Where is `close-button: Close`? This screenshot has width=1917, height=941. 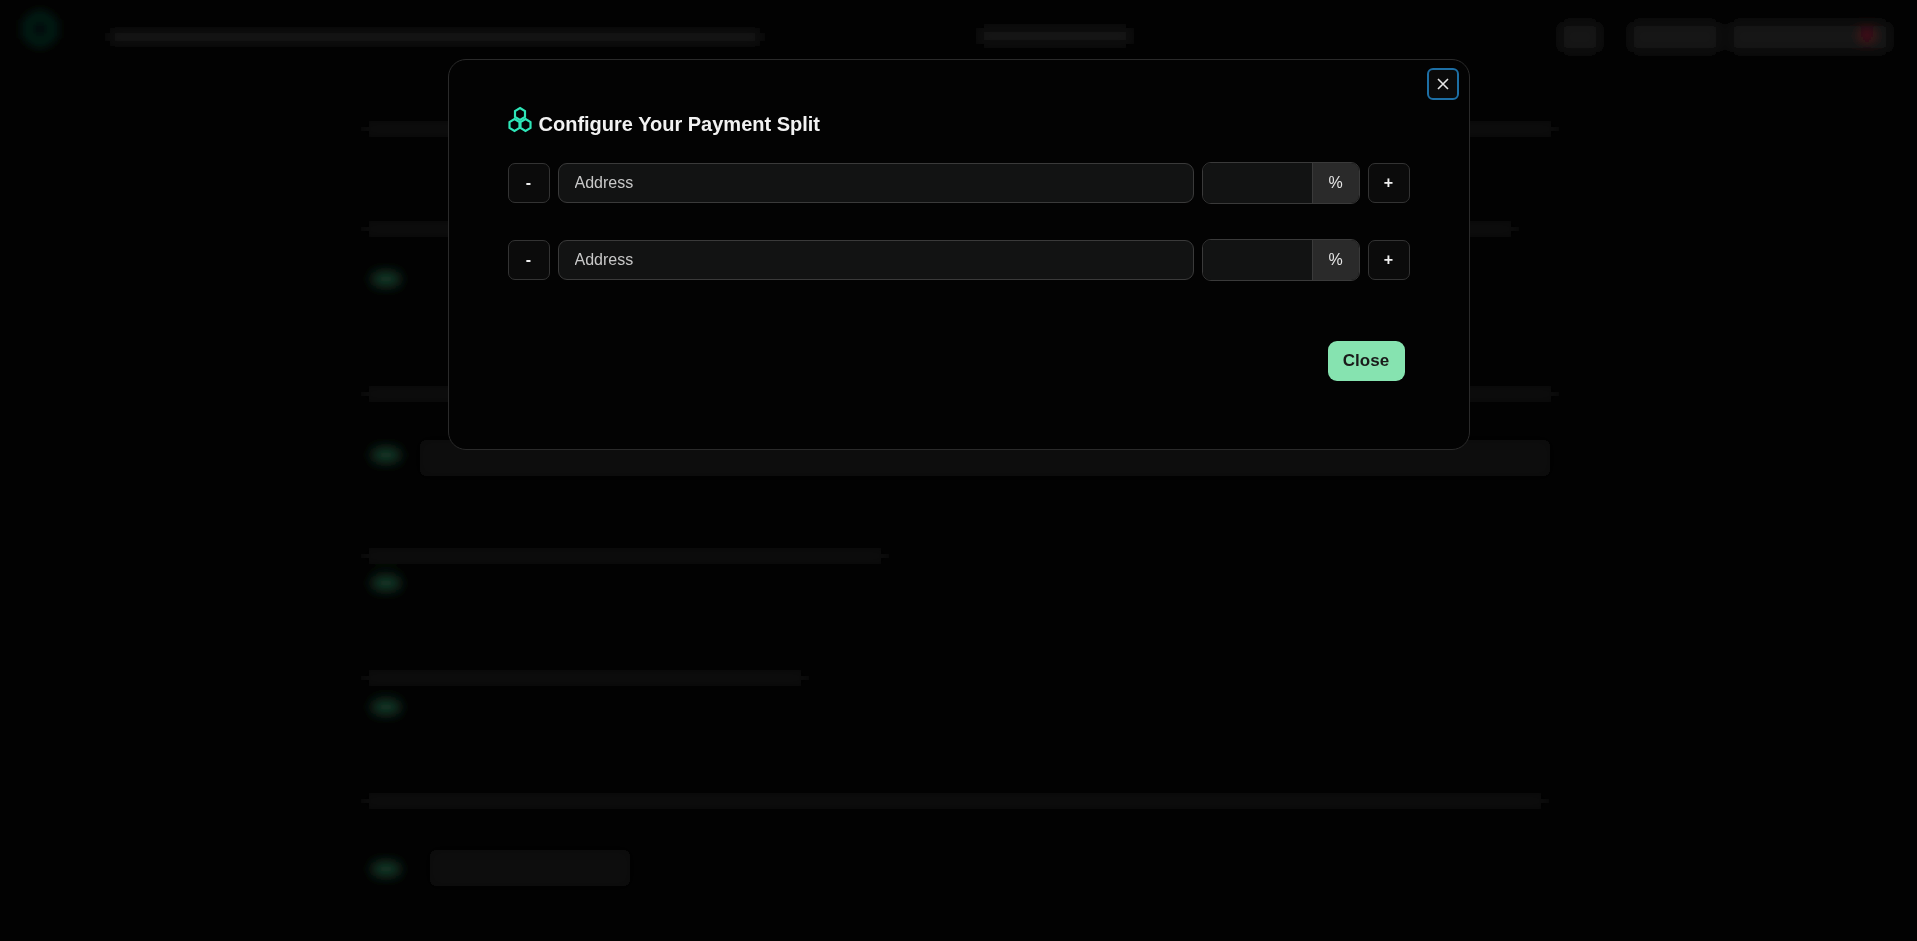
close-button: Close is located at coordinates (1366, 361).